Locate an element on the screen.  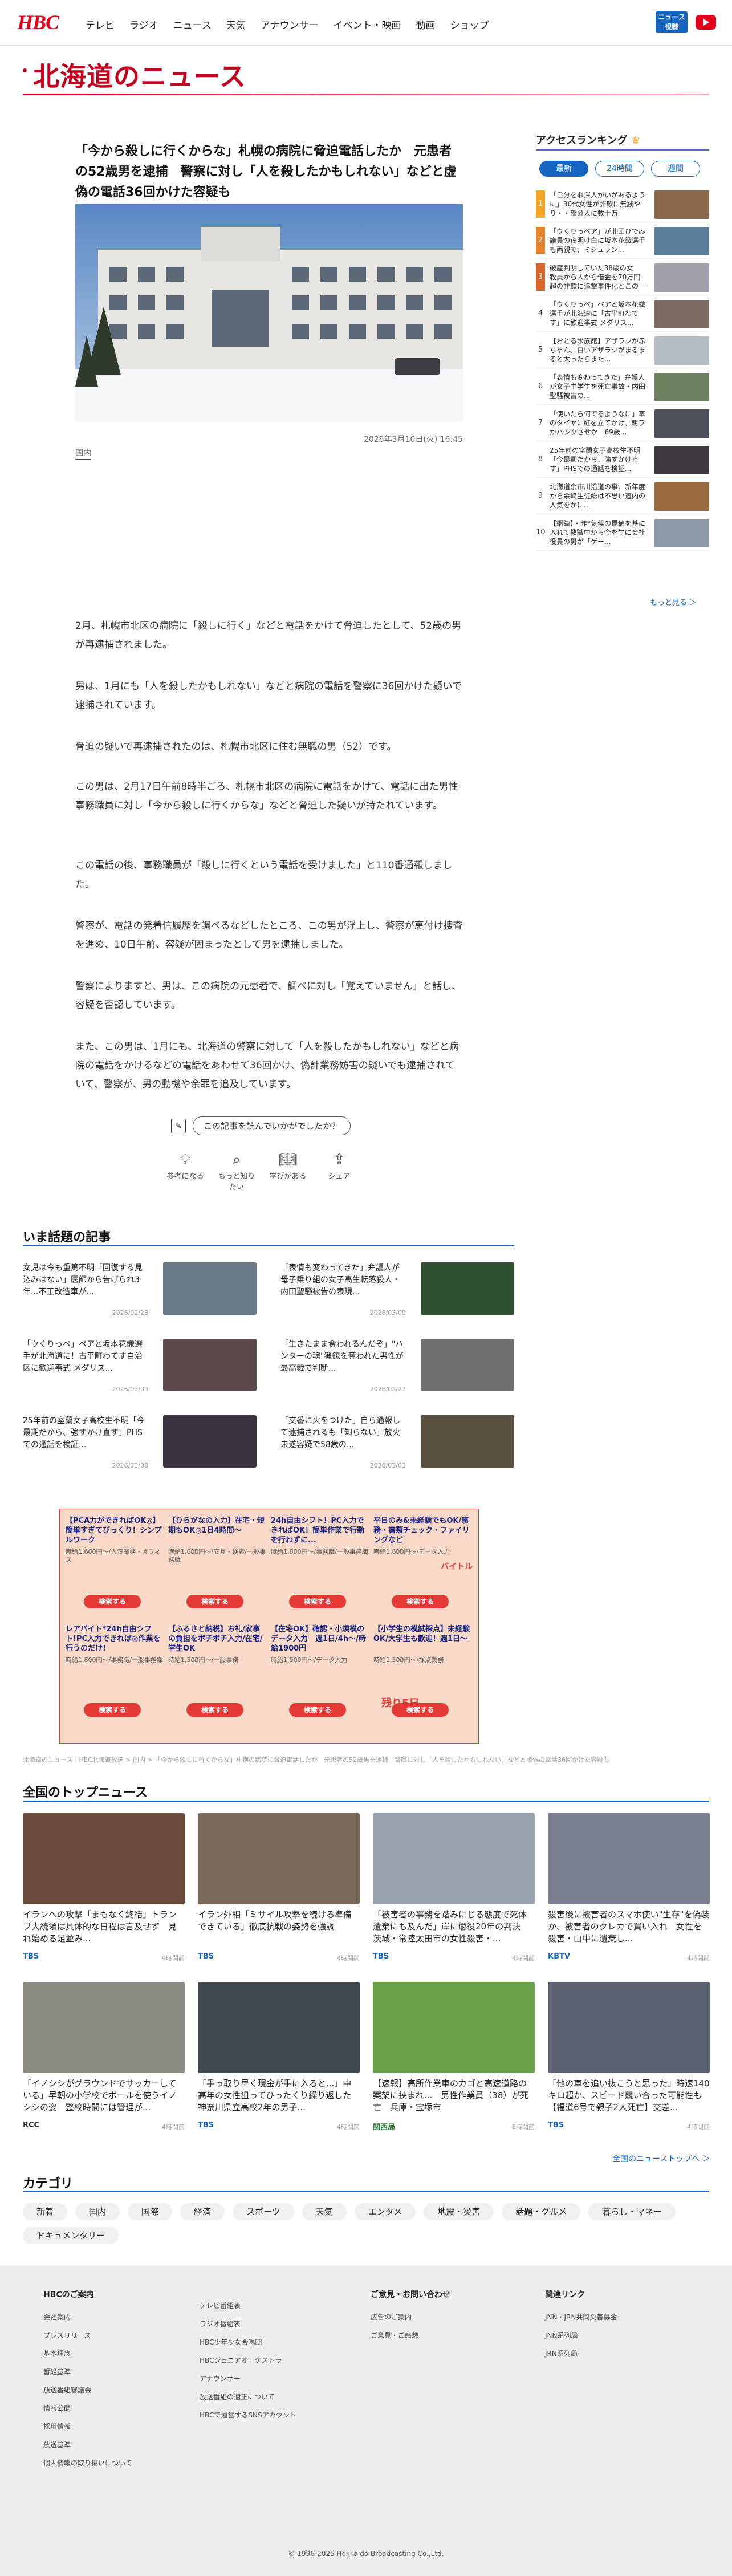
category-chip: 新着 is located at coordinates (45, 2211).